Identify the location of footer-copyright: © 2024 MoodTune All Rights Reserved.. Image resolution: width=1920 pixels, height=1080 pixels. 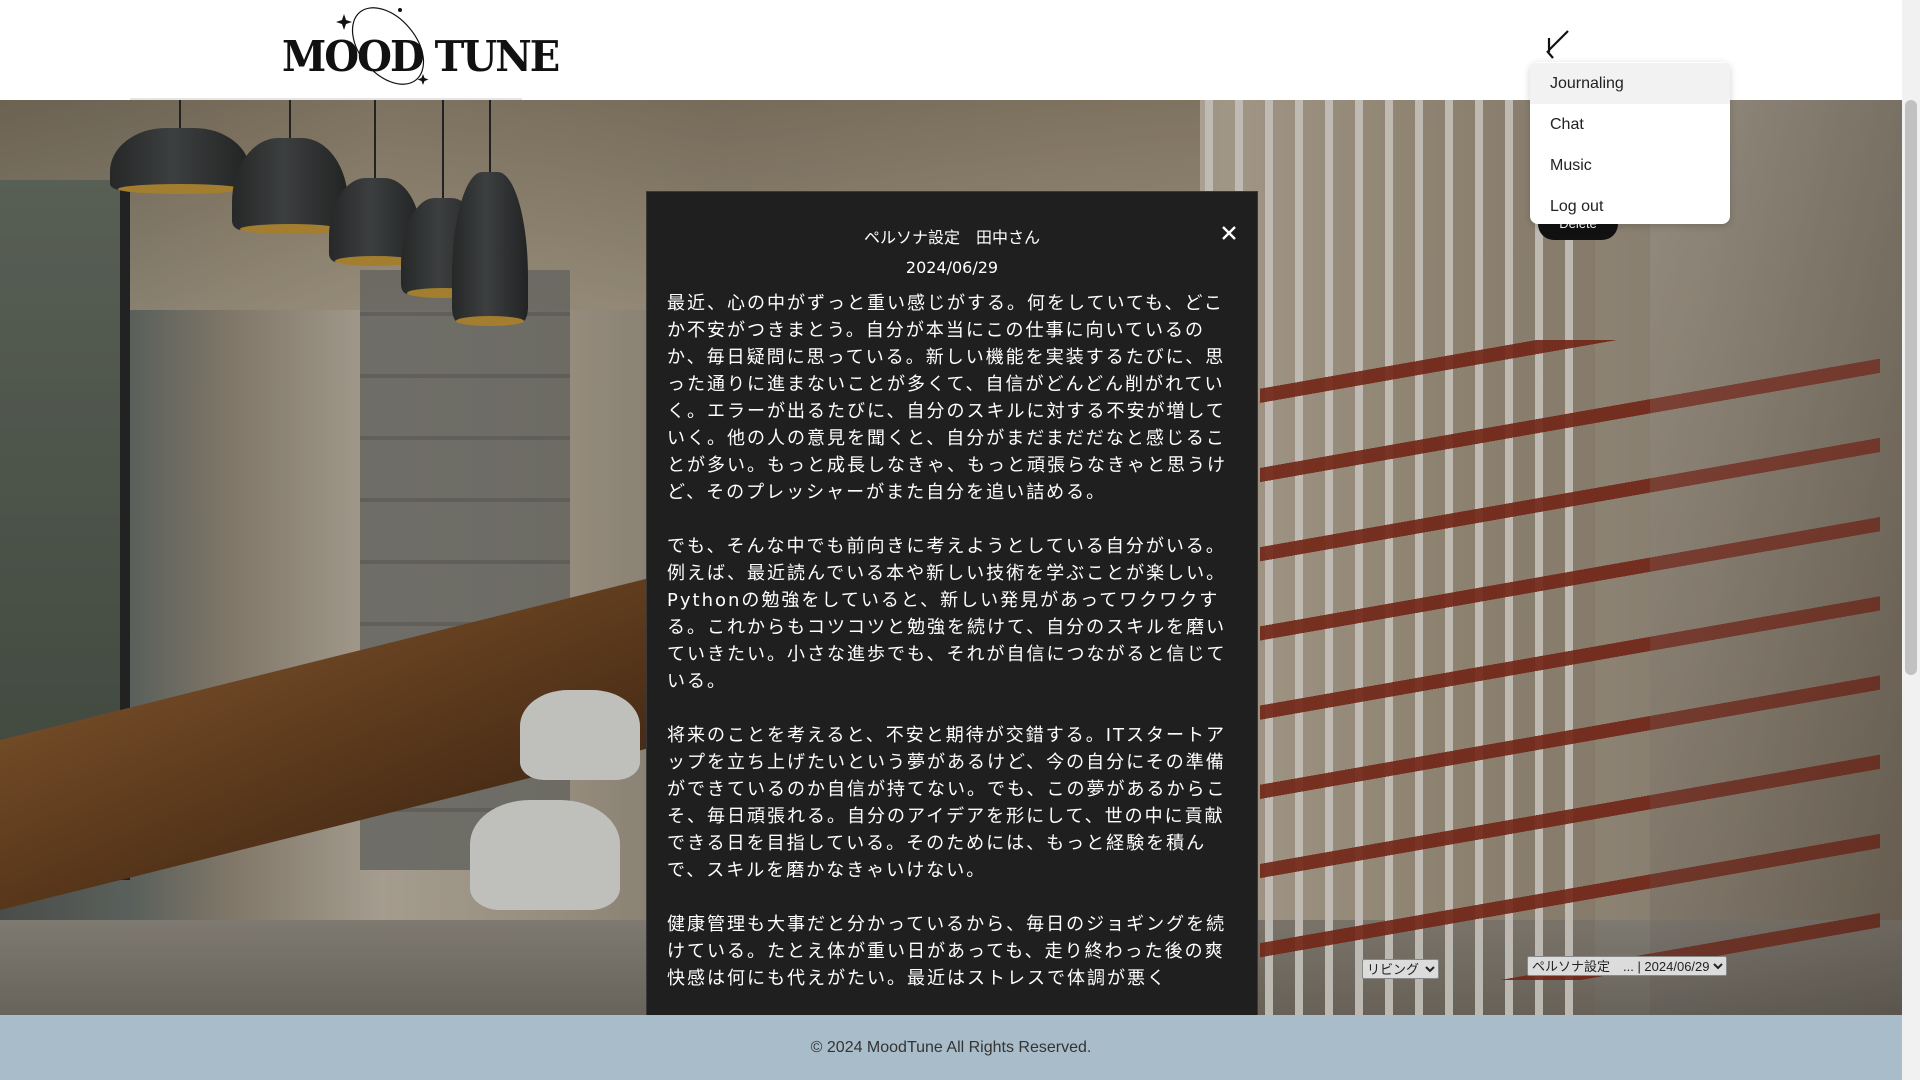
(951, 1047).